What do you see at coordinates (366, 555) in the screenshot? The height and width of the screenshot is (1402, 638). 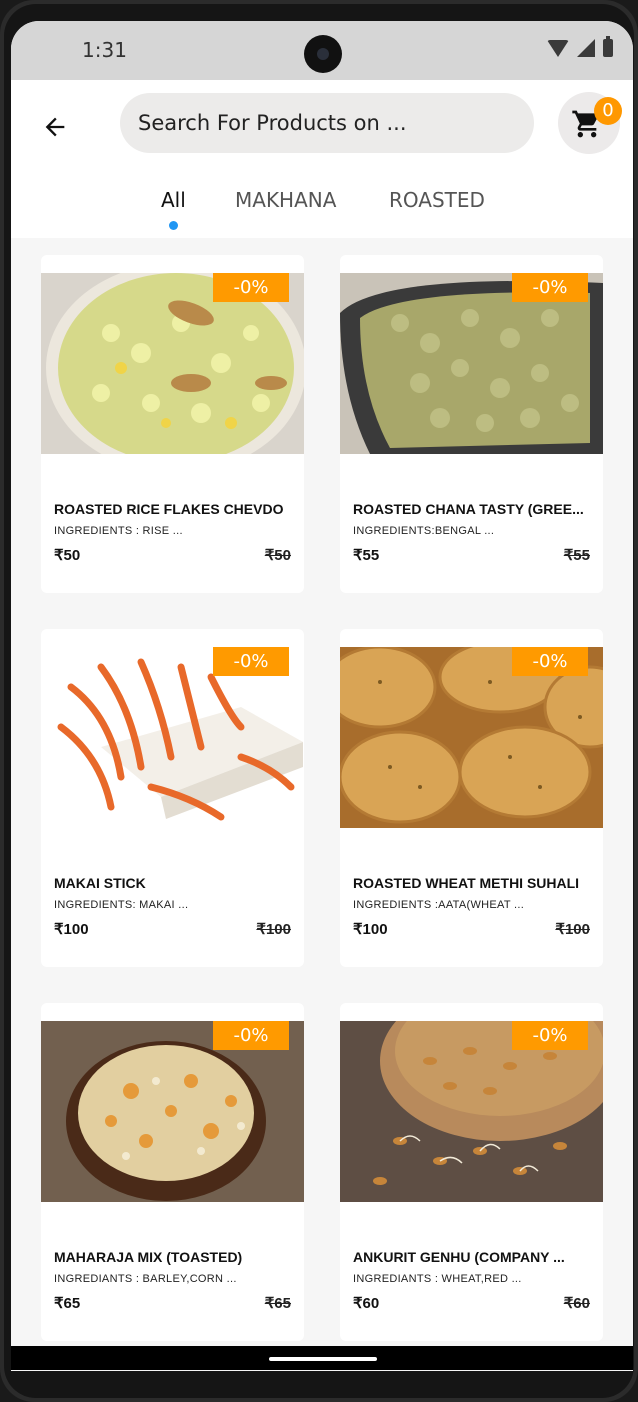 I see `product-price: ₹55` at bounding box center [366, 555].